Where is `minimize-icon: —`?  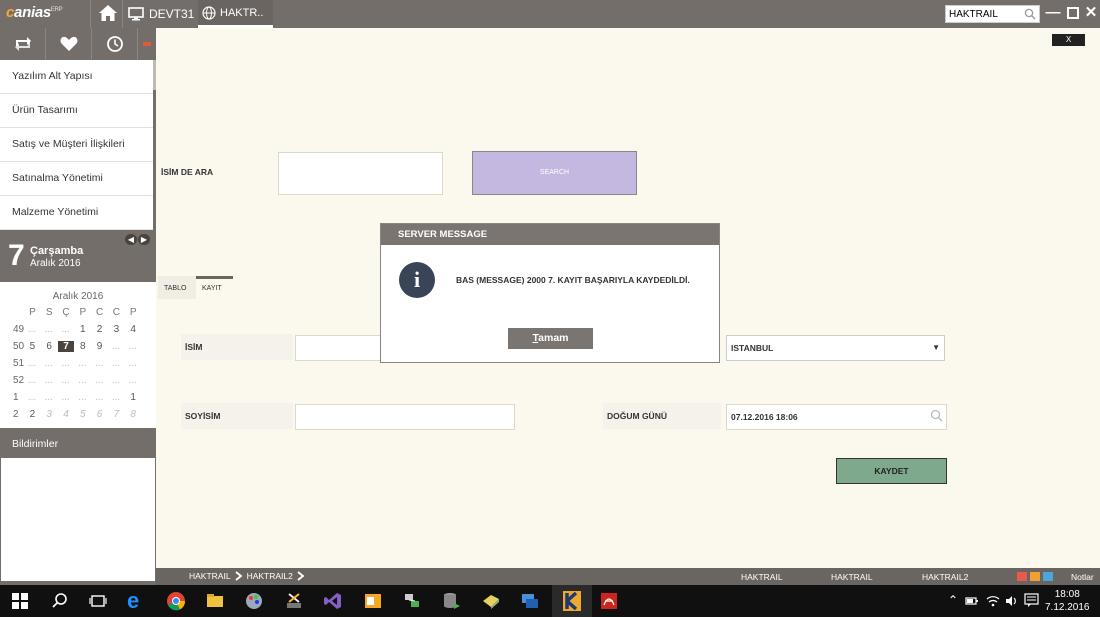
minimize-icon: — is located at coordinates (1053, 13).